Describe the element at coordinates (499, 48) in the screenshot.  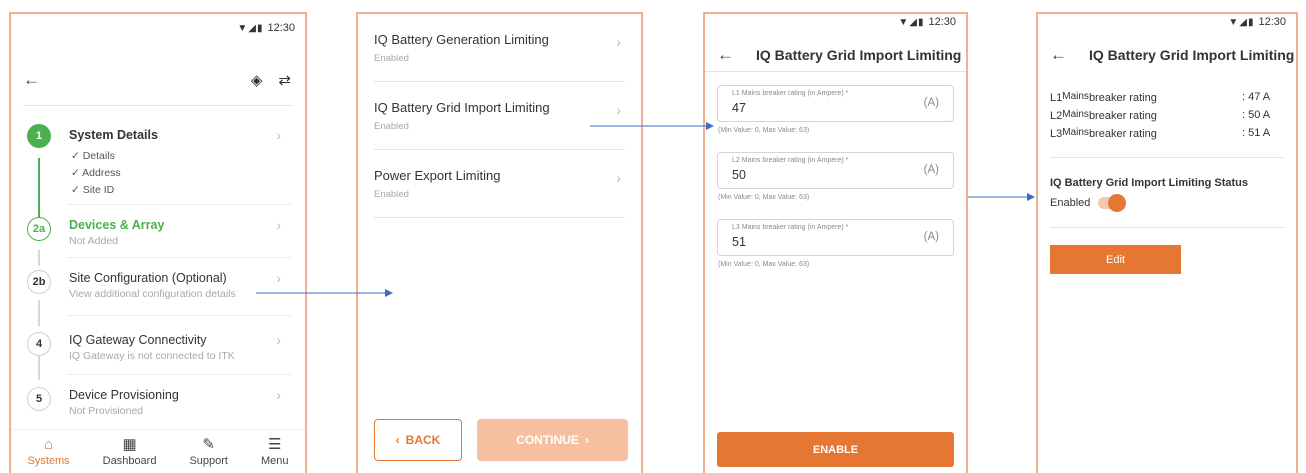
I see `menu-item-generation-limiting: IQ Battery Generation Limiting Enabled ›` at that location.